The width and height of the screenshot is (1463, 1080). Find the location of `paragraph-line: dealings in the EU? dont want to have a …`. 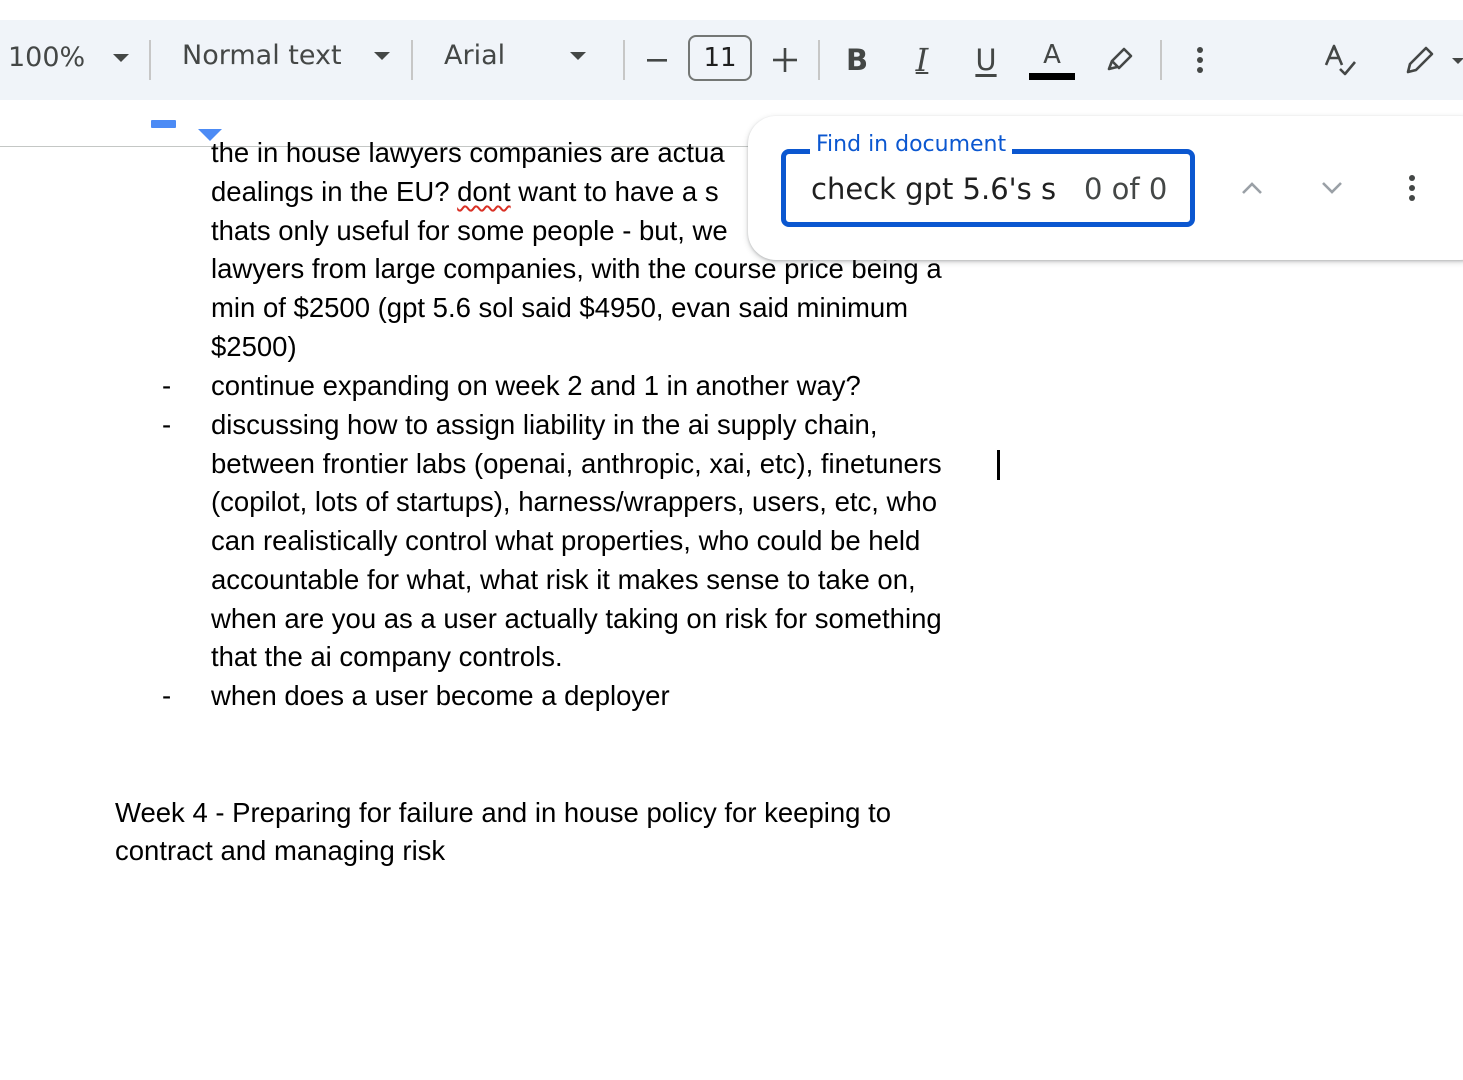

paragraph-line: dealings in the EU? dont want to have a … is located at coordinates (465, 191).